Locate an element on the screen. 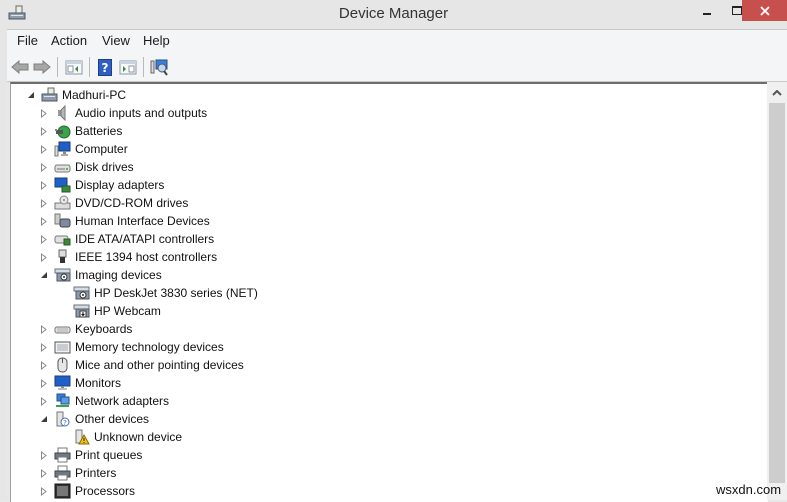  help-button: ? is located at coordinates (105, 67).